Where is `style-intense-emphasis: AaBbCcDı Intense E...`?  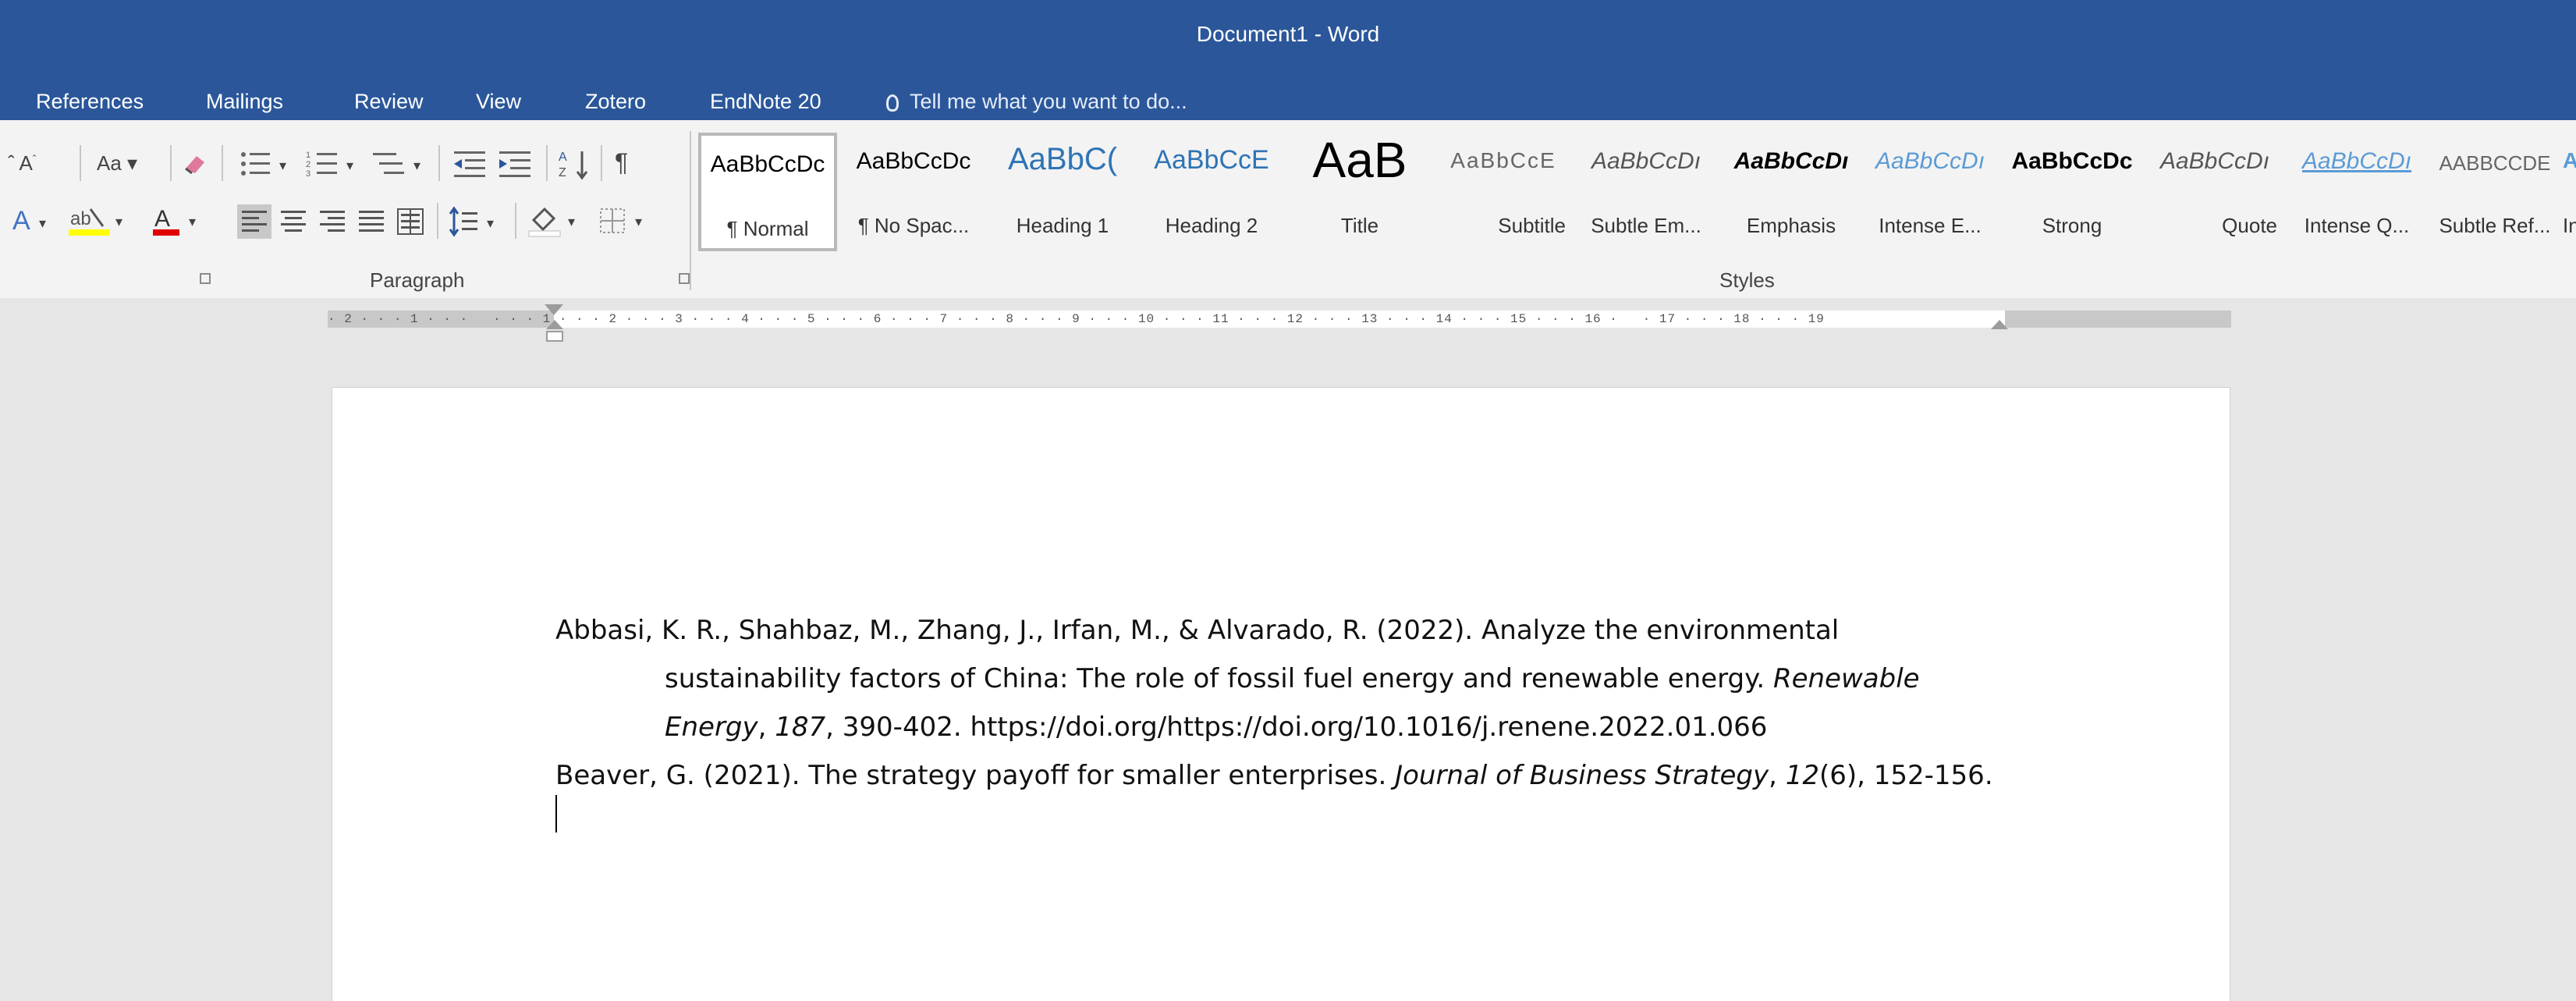 style-intense-emphasis: AaBbCcDı Intense E... is located at coordinates (1930, 192).